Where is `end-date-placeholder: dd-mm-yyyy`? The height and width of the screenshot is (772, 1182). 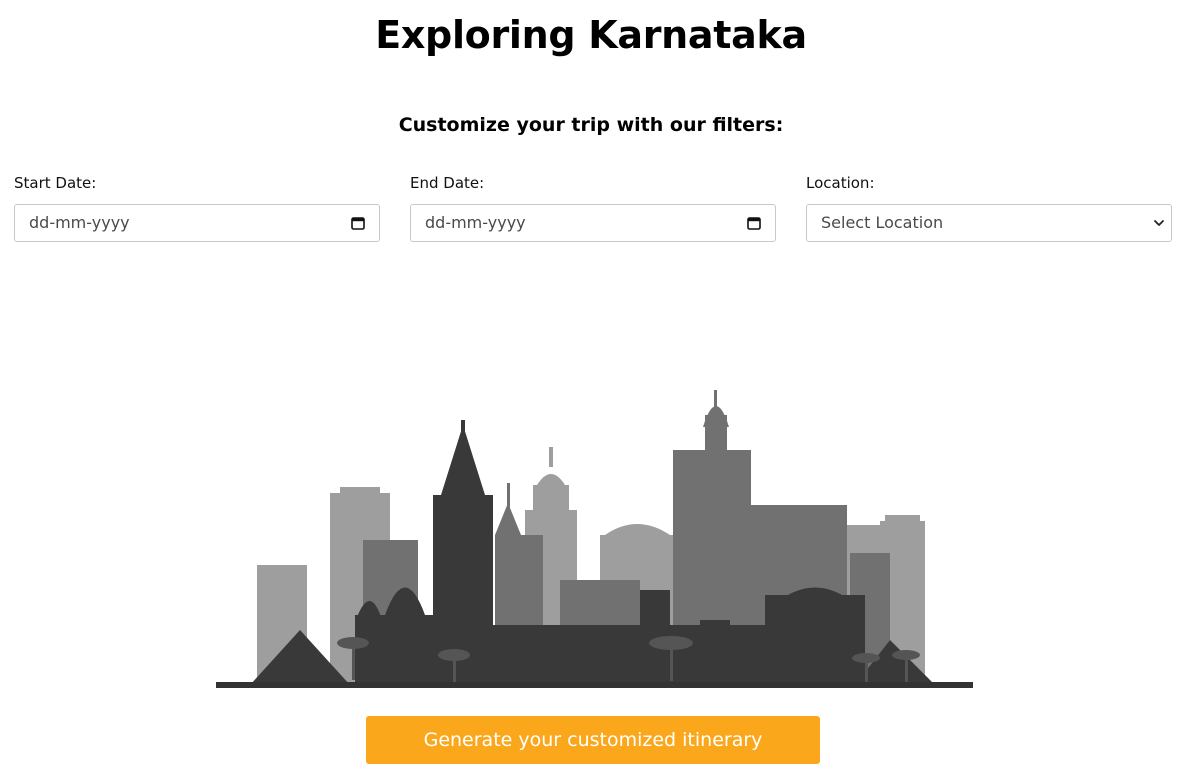 end-date-placeholder: dd-mm-yyyy is located at coordinates (475, 222).